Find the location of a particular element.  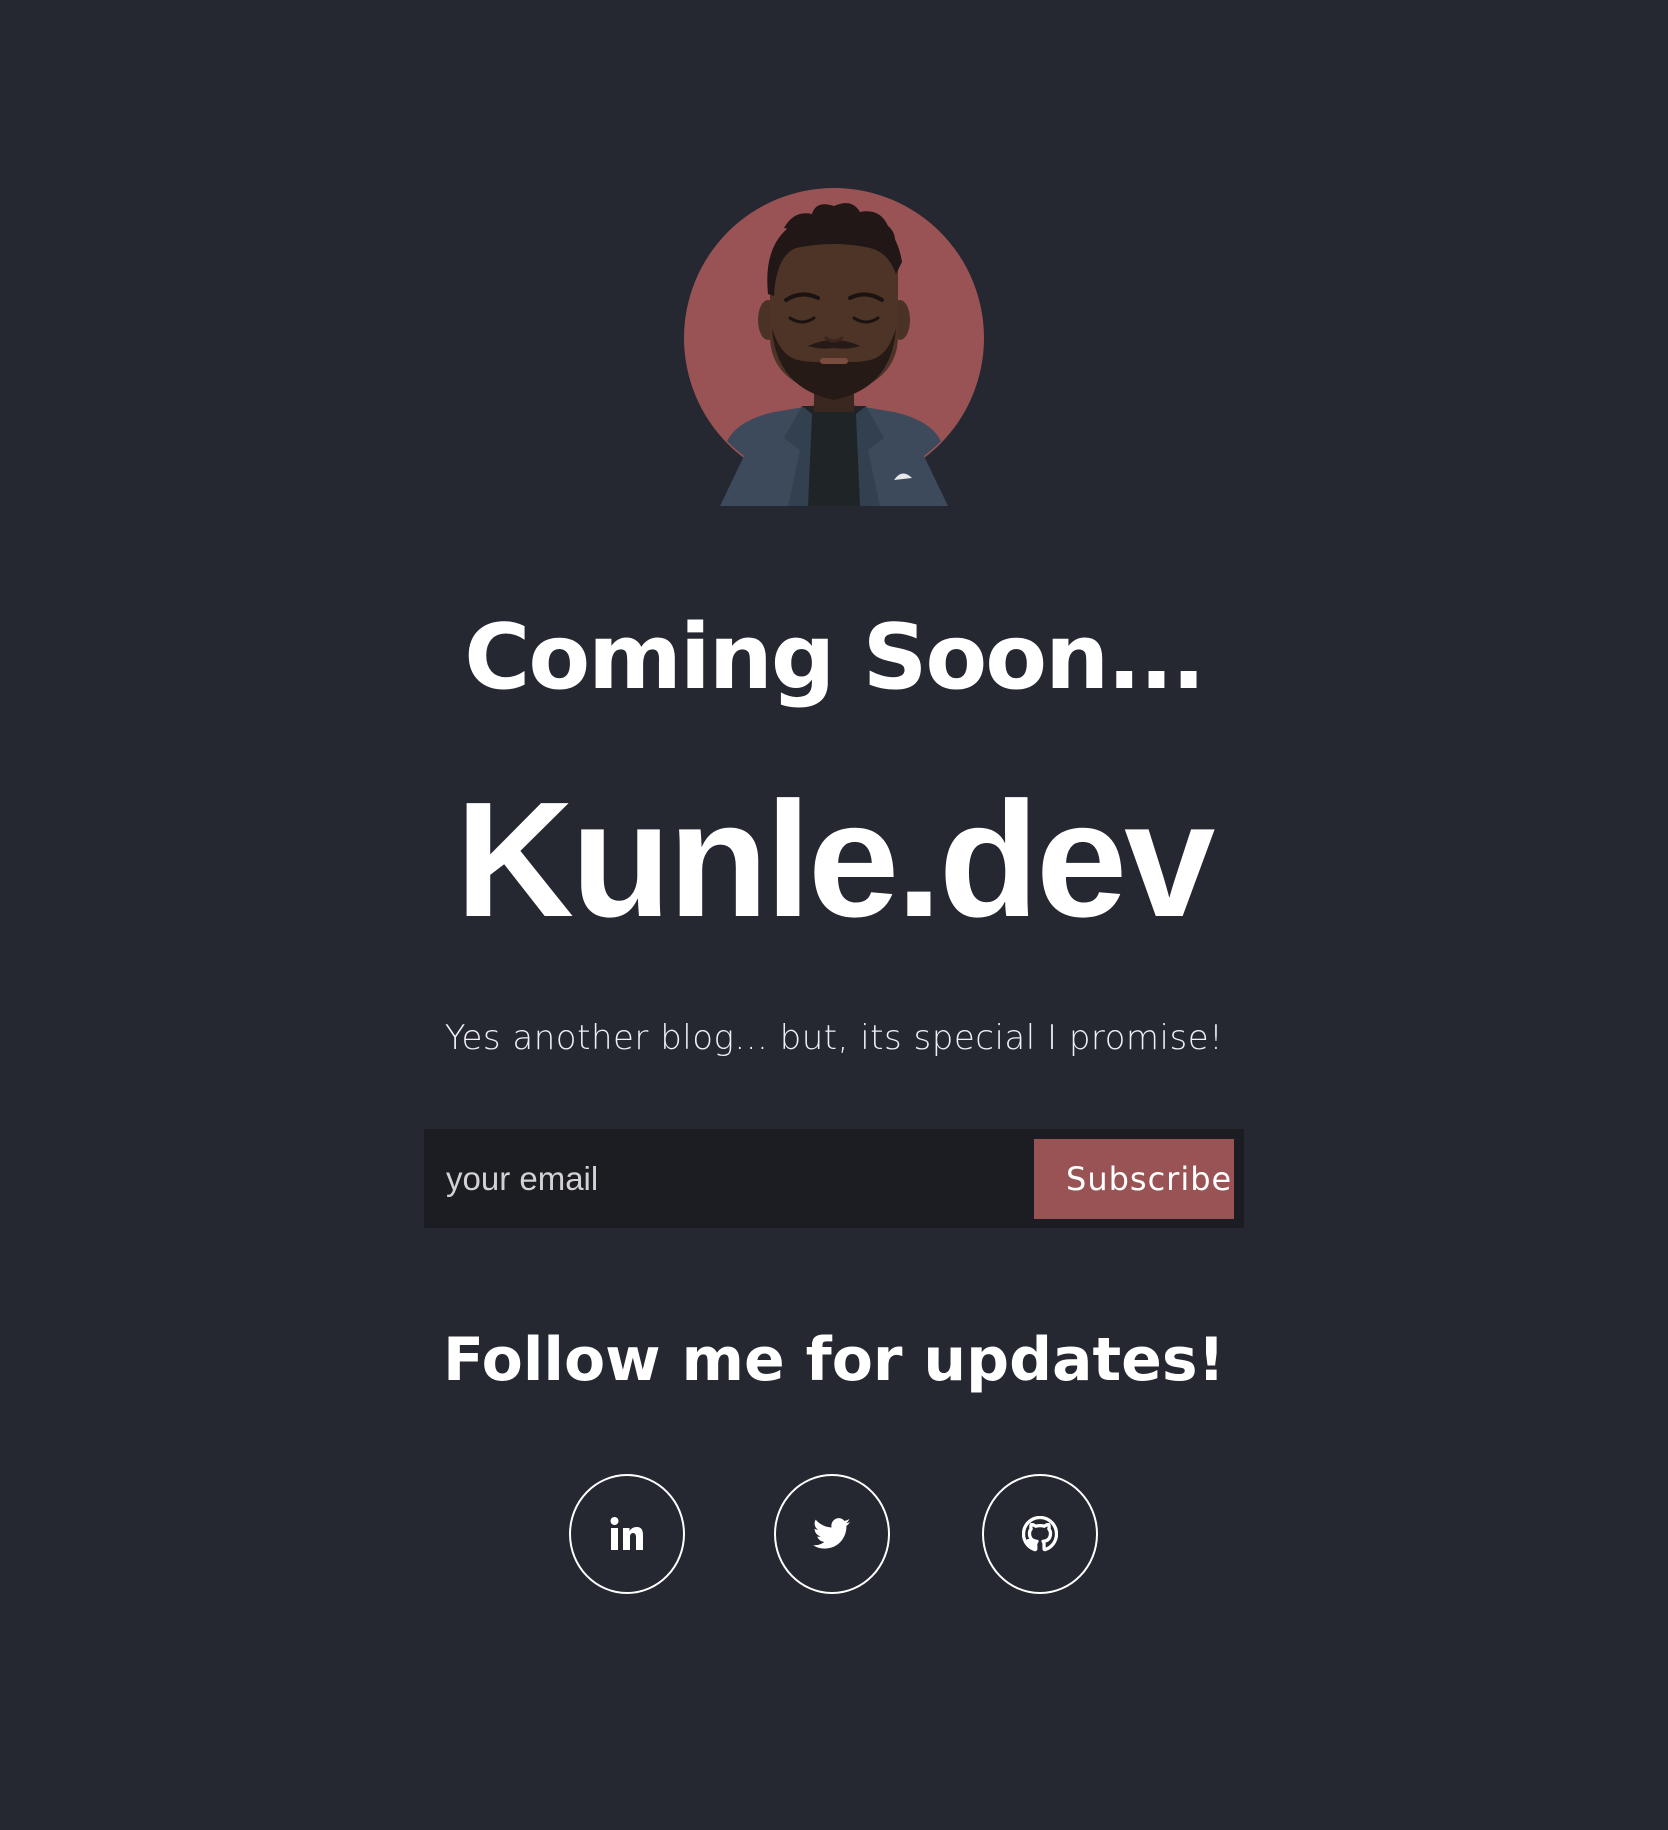

github-link is located at coordinates (1040, 1534).